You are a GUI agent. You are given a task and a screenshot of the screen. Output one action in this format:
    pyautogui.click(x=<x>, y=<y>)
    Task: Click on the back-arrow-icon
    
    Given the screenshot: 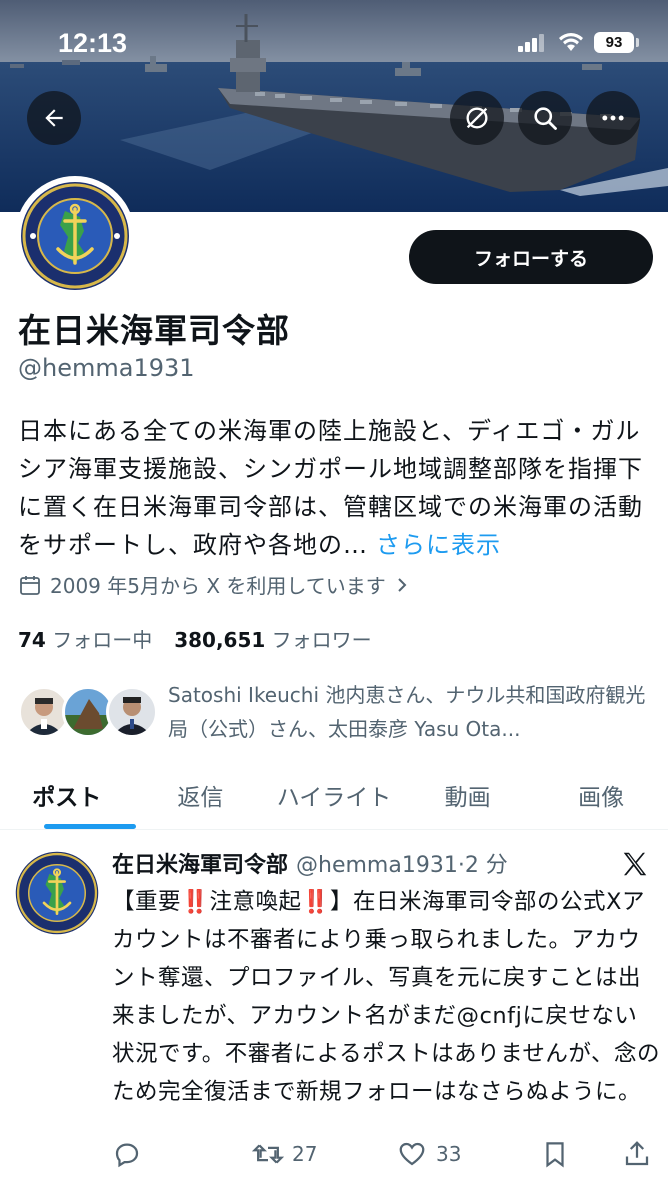 What is the action you would take?
    pyautogui.click(x=54, y=118)
    